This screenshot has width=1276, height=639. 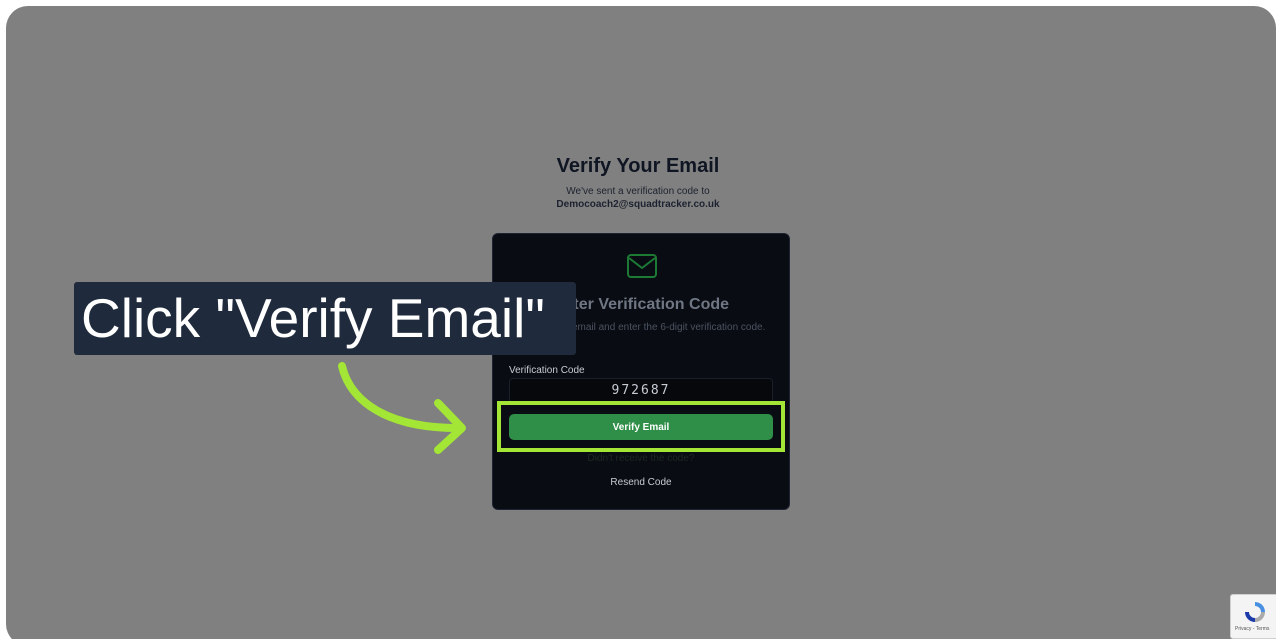 I want to click on recipient-email: Democoach2@squadtracker.co.uk, so click(x=638, y=204).